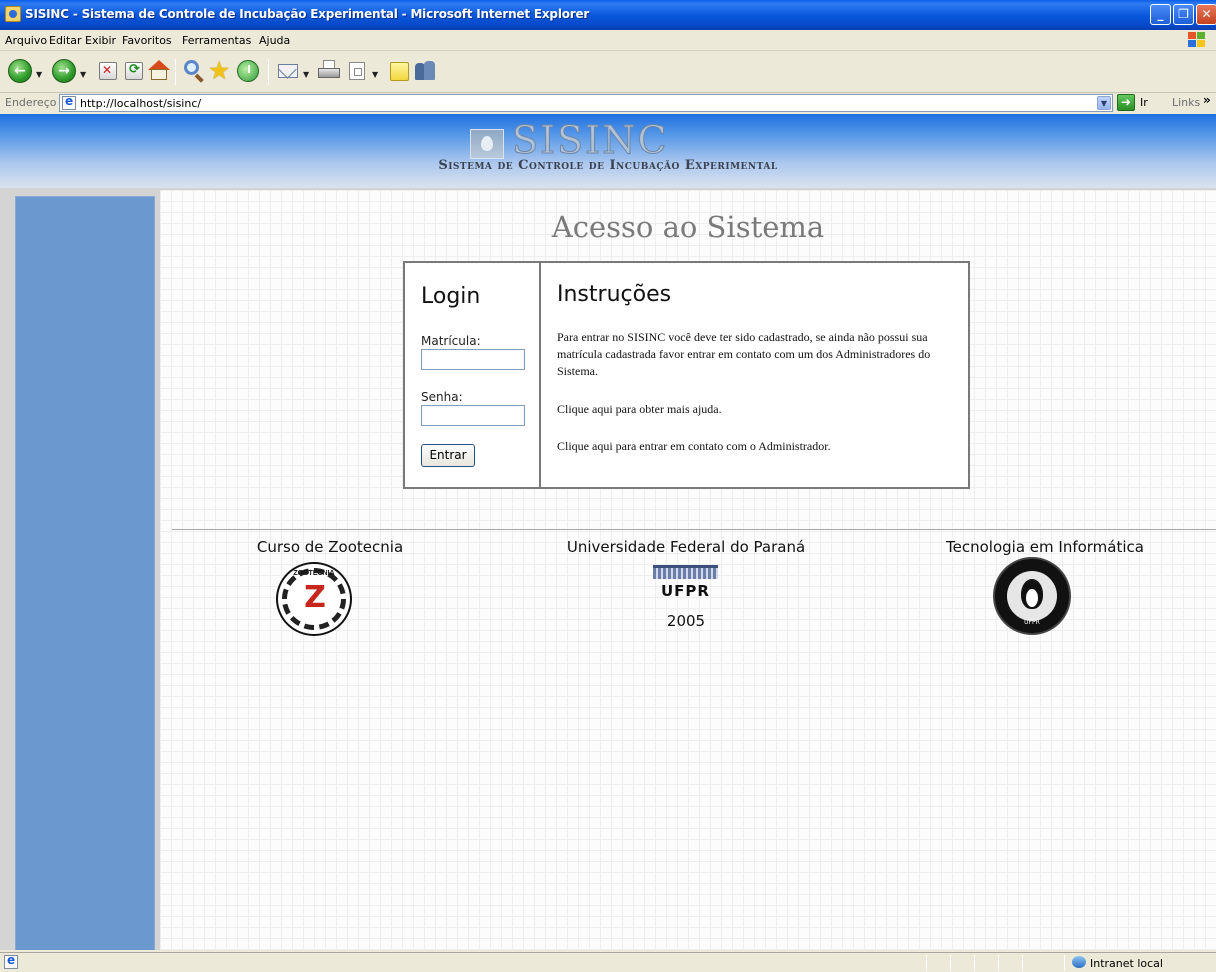 Image resolution: width=1216 pixels, height=972 pixels. What do you see at coordinates (442, 397) in the screenshot?
I see `senha-label: Senha:` at bounding box center [442, 397].